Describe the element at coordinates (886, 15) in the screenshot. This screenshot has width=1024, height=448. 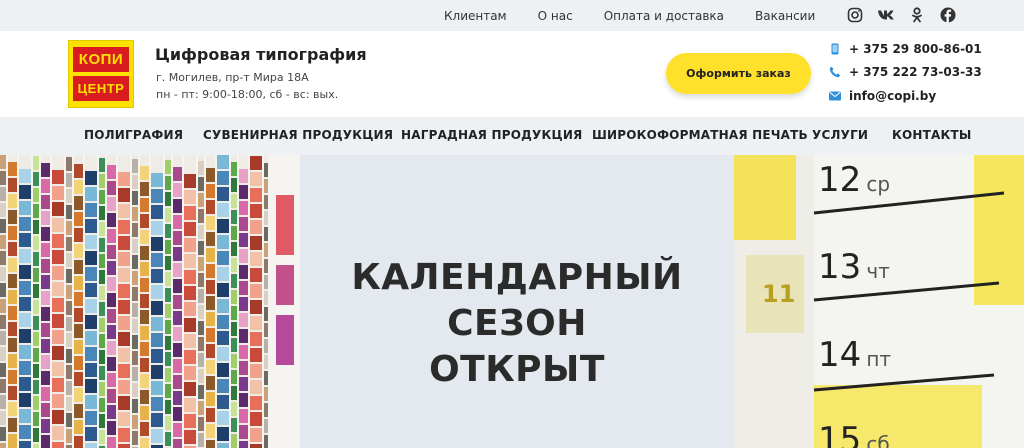
I see `vk-icon` at that location.